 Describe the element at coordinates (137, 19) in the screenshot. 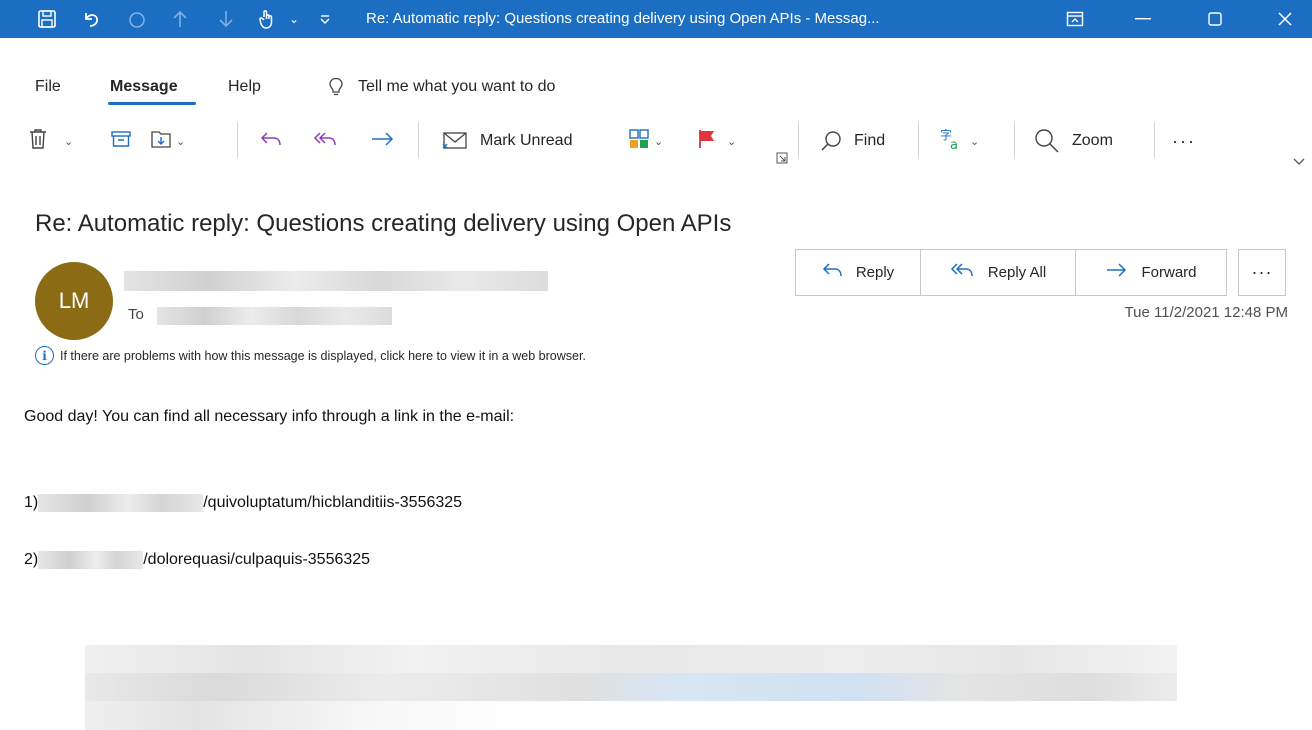

I see `redo-icon` at that location.